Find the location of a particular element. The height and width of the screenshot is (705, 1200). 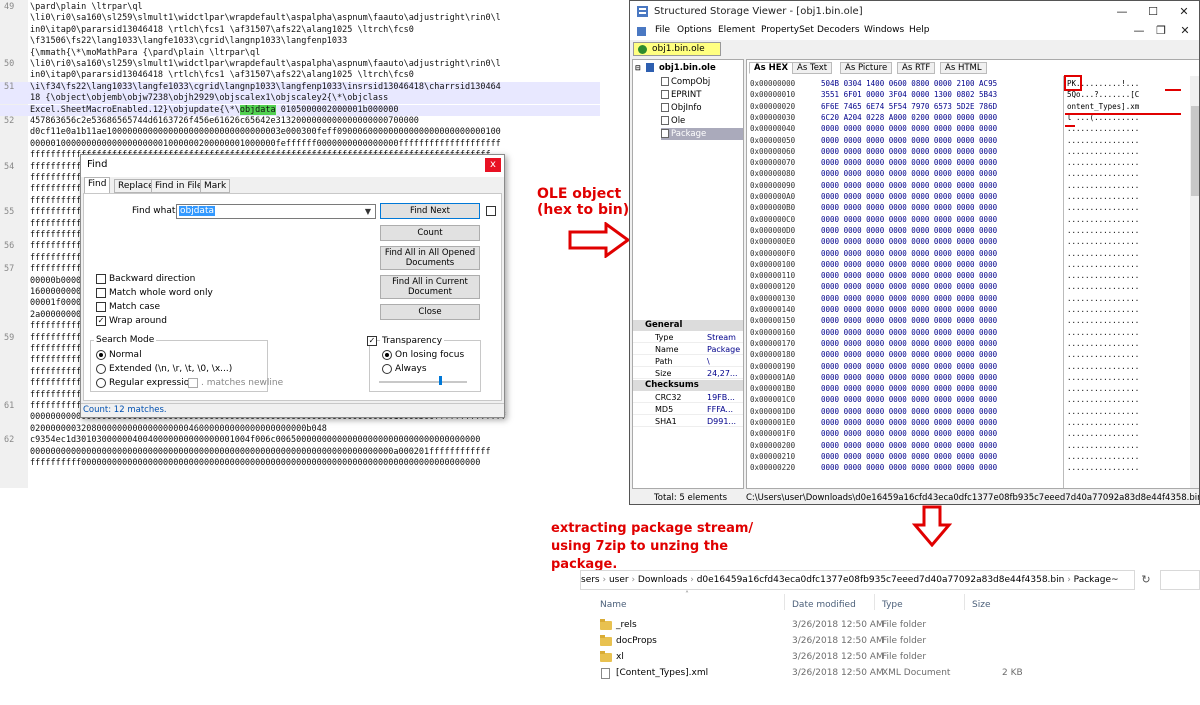

general-section-header: General is located at coordinates (688, 325).